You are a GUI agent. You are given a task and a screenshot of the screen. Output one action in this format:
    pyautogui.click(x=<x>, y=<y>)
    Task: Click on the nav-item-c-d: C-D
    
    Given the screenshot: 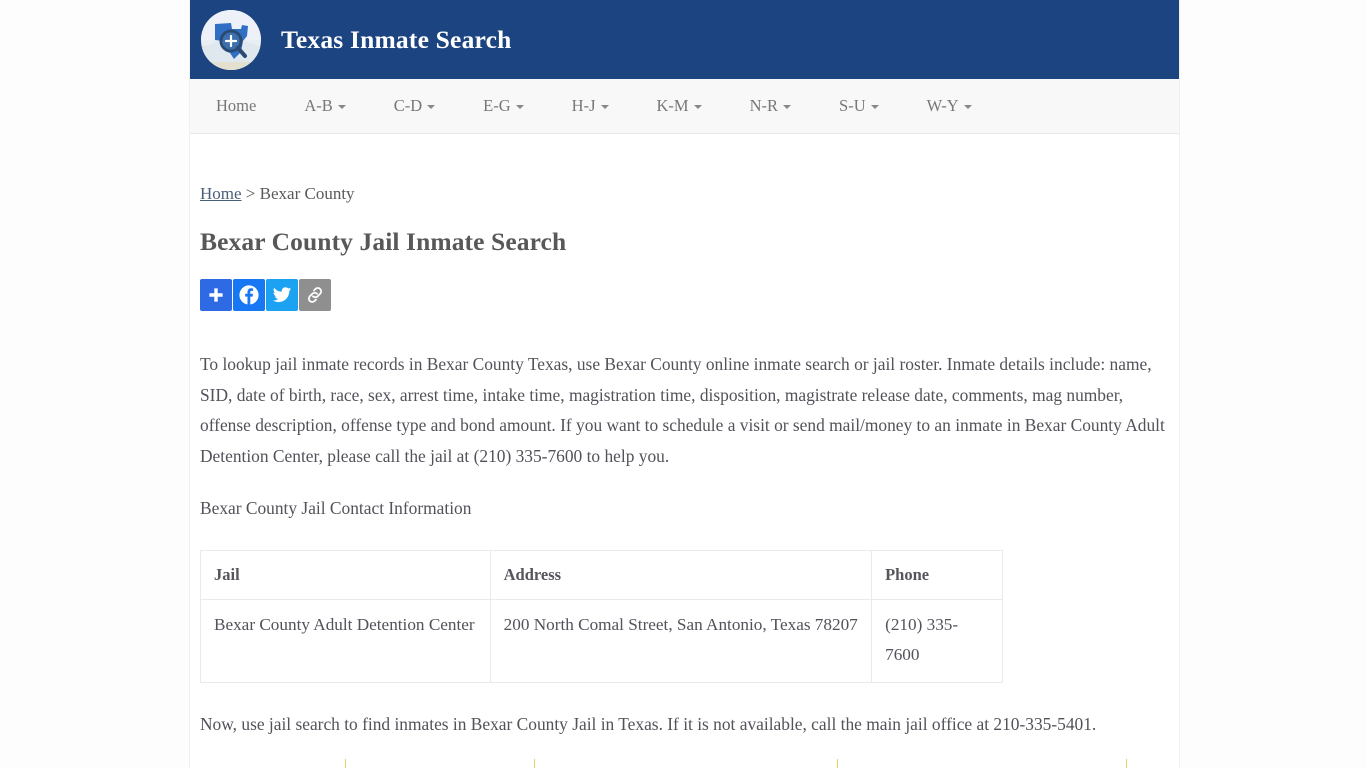 What is the action you would take?
    pyautogui.click(x=414, y=106)
    